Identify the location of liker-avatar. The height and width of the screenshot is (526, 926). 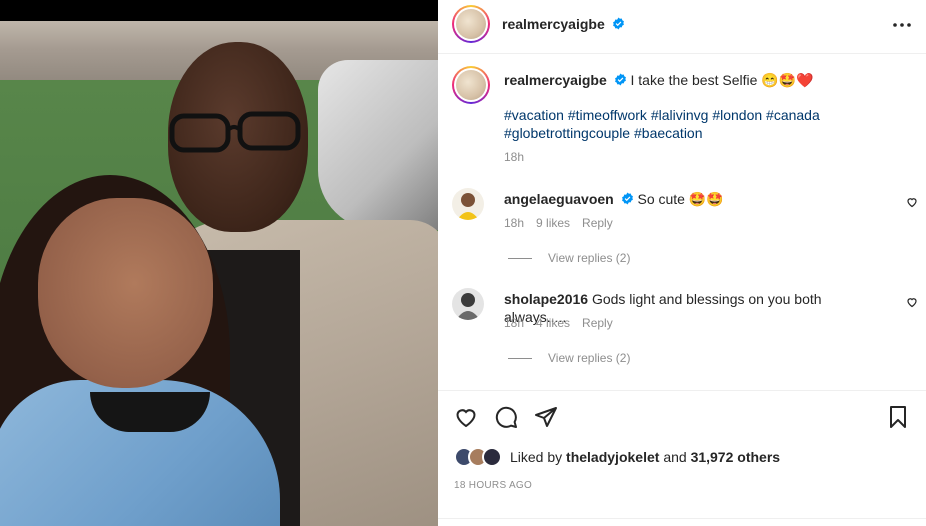
(492, 457).